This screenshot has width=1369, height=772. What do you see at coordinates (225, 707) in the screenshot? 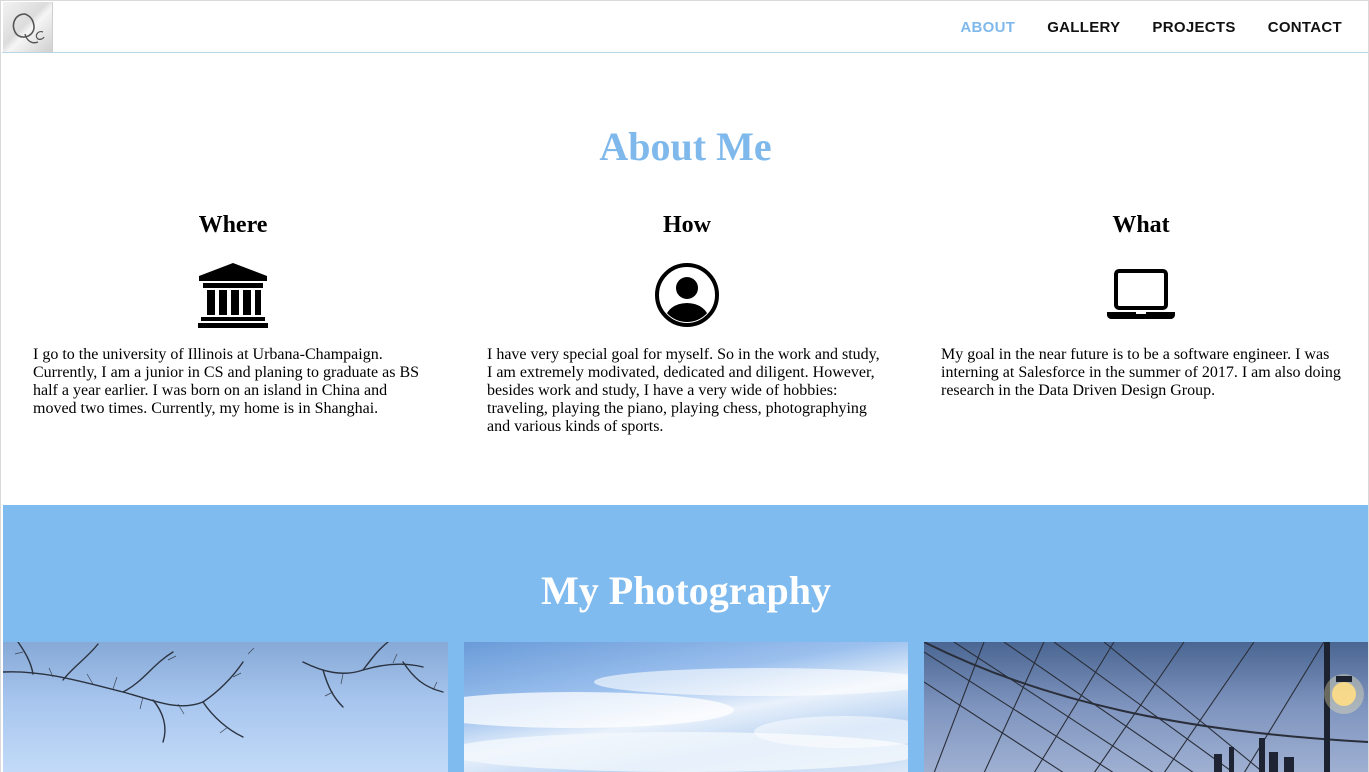
I see `tree-branches-sky-photo` at bounding box center [225, 707].